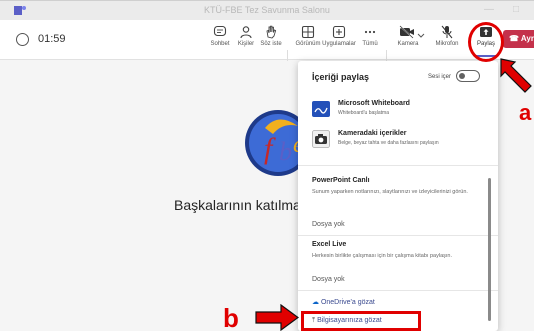 The width and height of the screenshot is (534, 331). What do you see at coordinates (514, 38) in the screenshot?
I see `phone-hangup-icon: ☎` at bounding box center [514, 38].